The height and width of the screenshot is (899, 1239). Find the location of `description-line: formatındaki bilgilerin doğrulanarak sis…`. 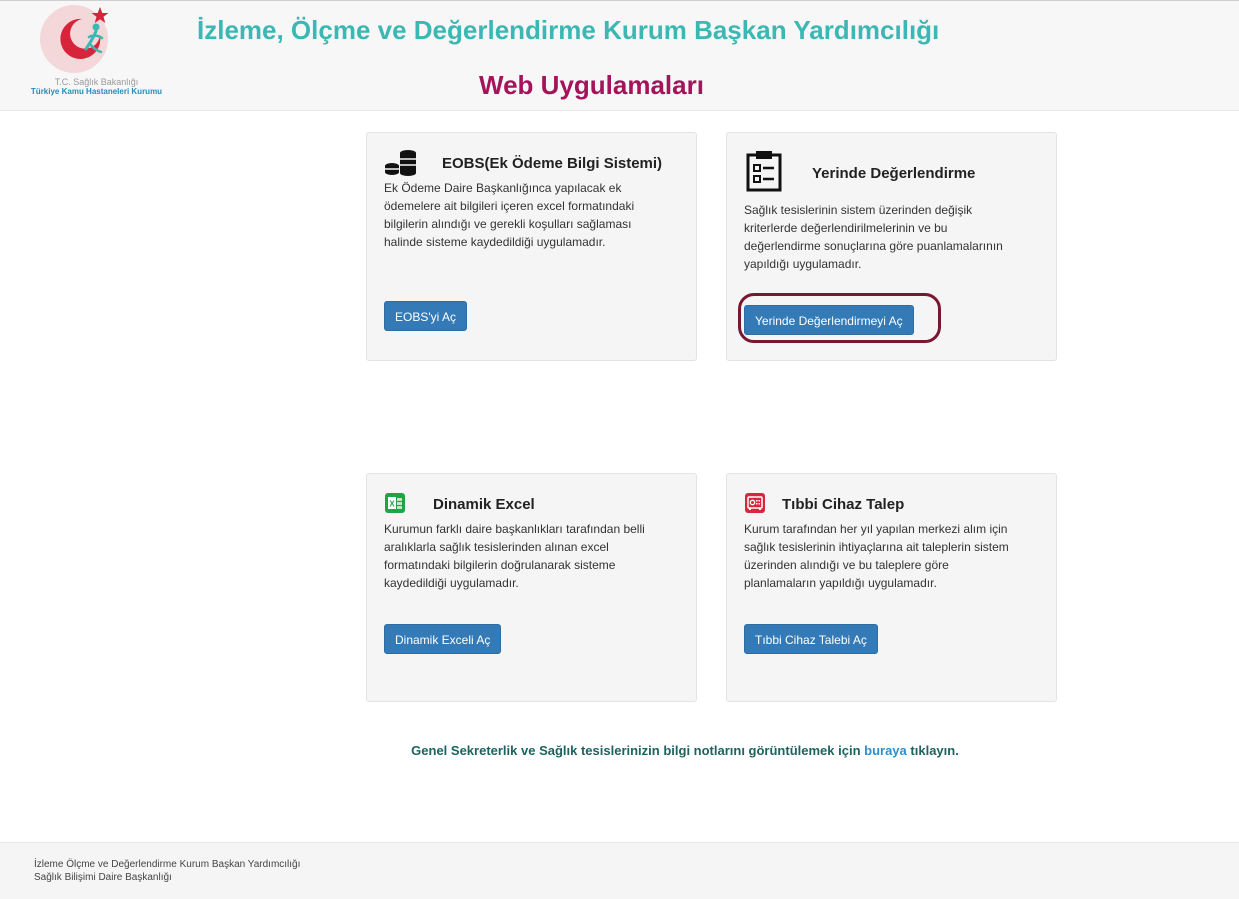

description-line: formatındaki bilgilerin doğrulanarak sis… is located at coordinates (500, 565).